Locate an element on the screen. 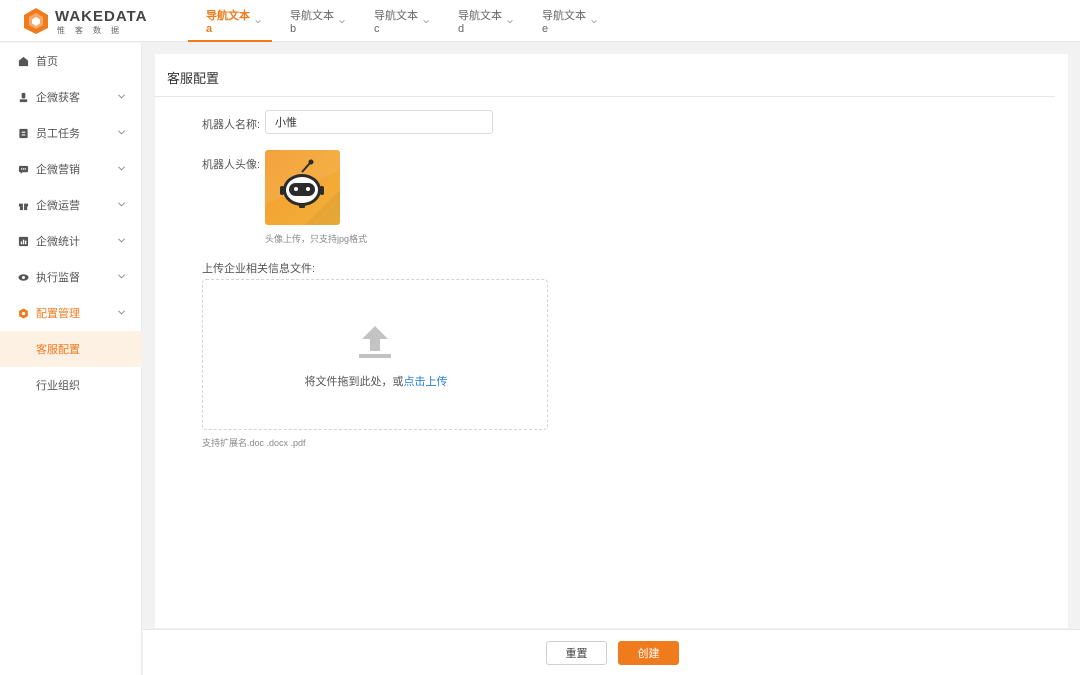 This screenshot has width=1080, height=675. sidebar-item-operations: 企微运营 is located at coordinates (71, 205).